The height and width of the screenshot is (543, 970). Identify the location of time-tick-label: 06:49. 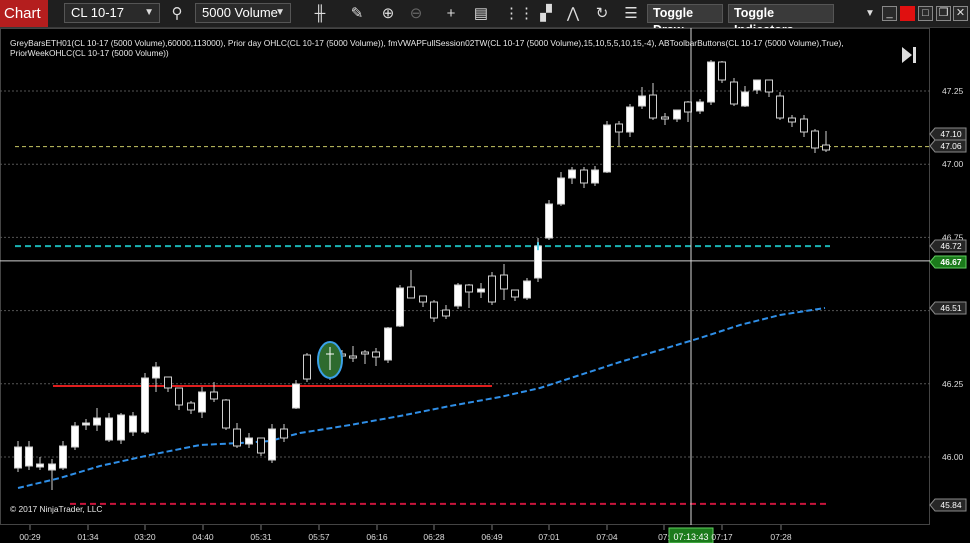
(492, 537).